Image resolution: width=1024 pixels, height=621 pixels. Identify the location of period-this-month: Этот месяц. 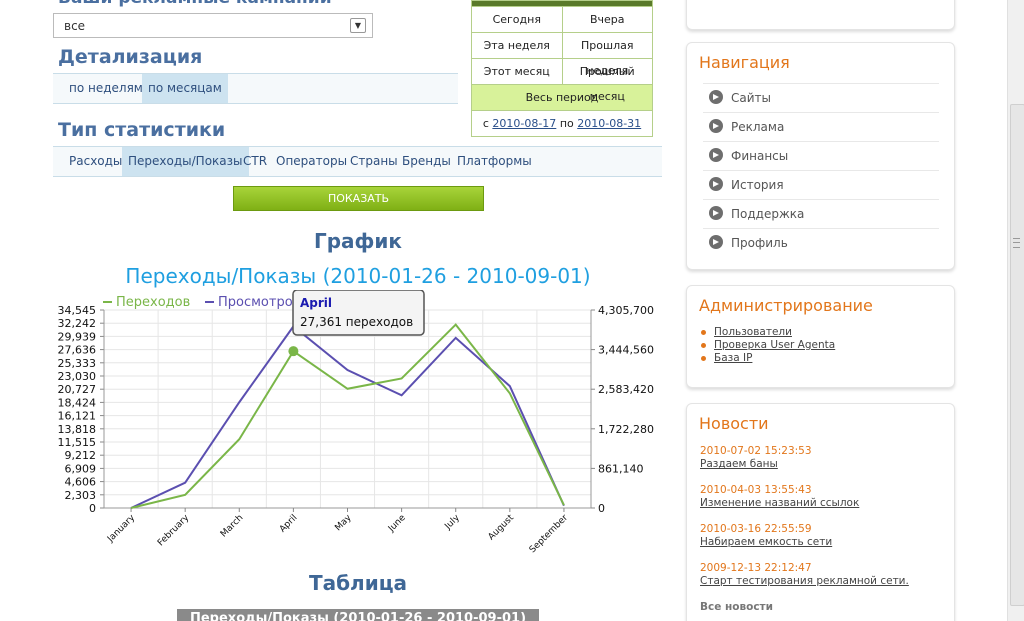
(517, 71).